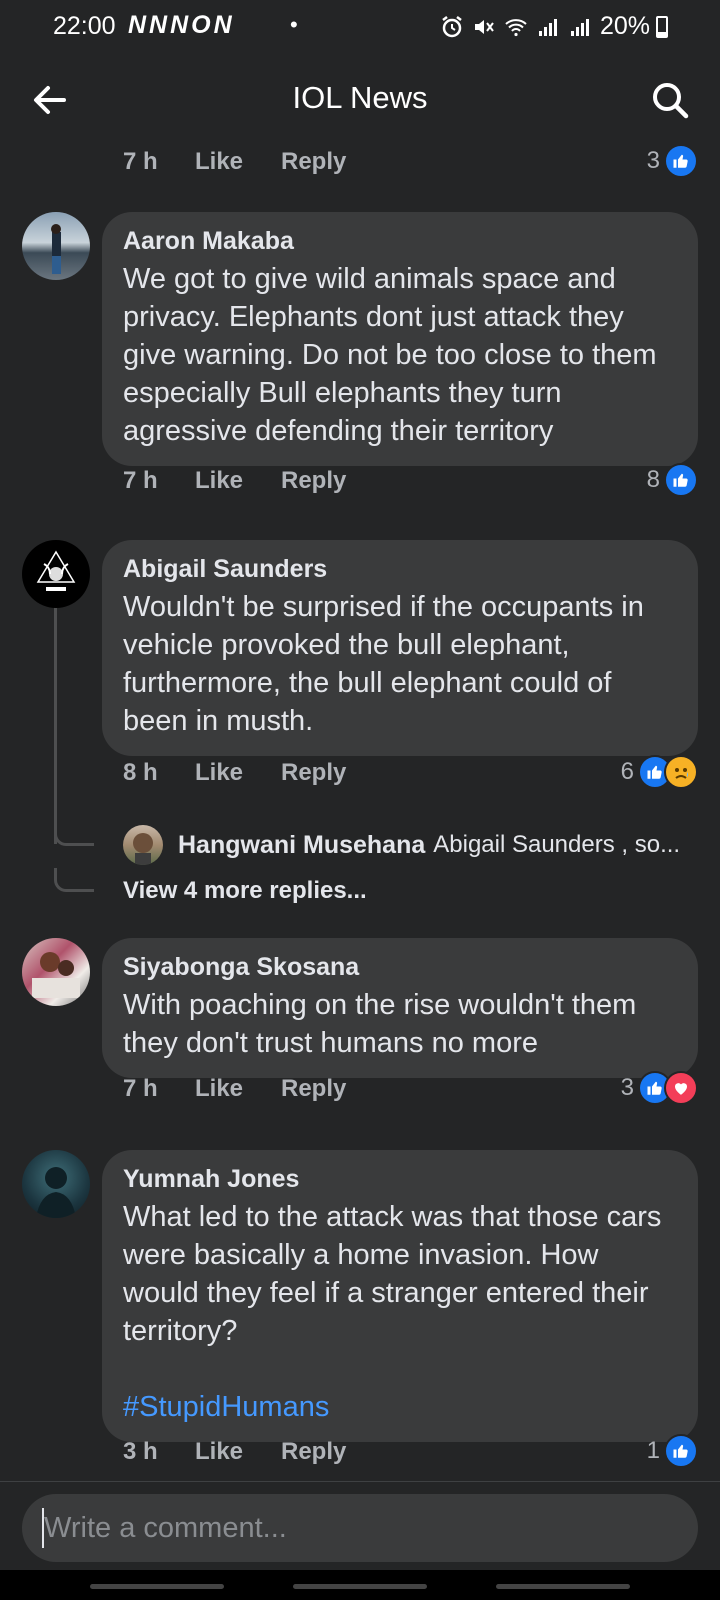 The width and height of the screenshot is (720, 1600). Describe the element at coordinates (410, 775) in the screenshot. I see `comment-actions: 8 h Like Reply 6` at that location.